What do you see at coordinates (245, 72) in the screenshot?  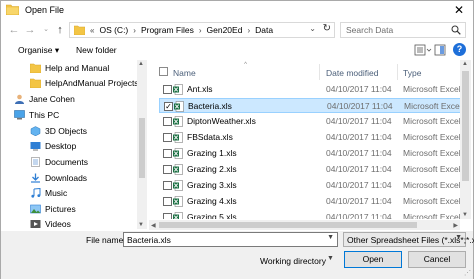 I see `column-header-name: ^ Name` at bounding box center [245, 72].